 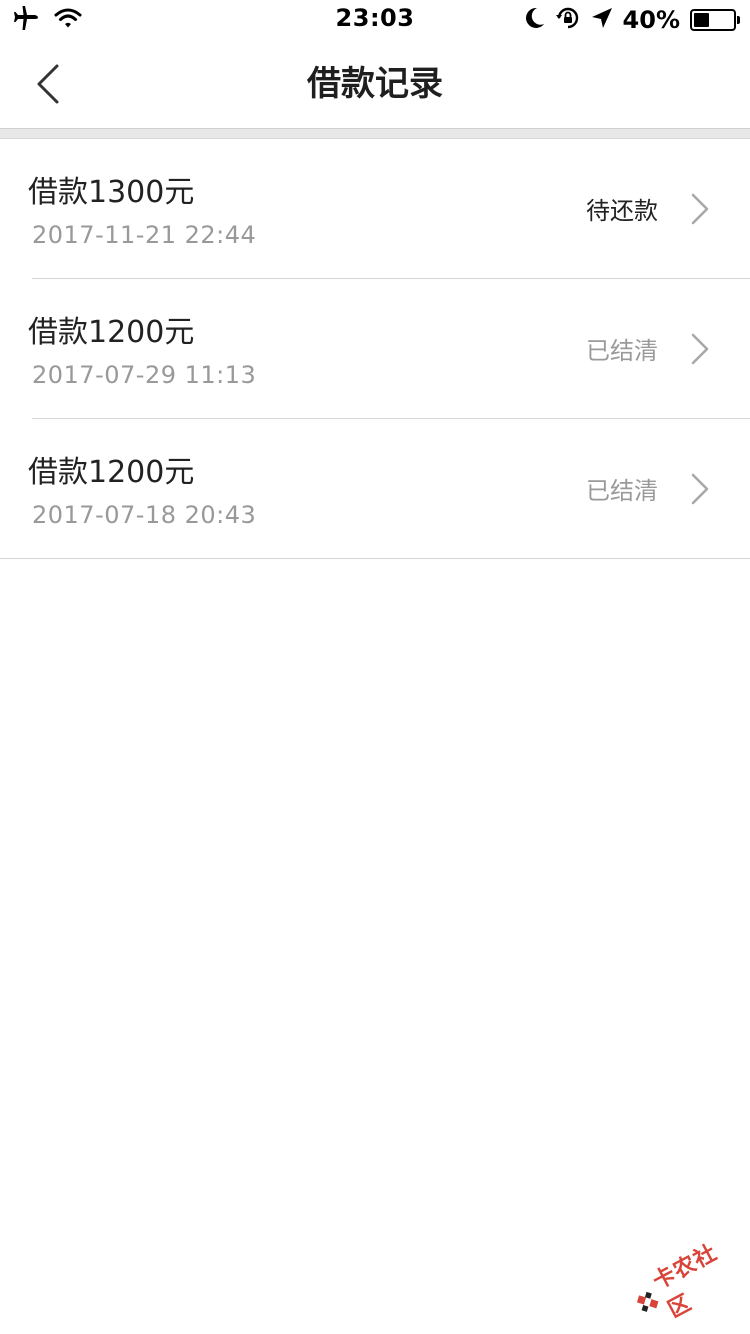 I want to click on page-title: 借款记录, so click(x=375, y=84).